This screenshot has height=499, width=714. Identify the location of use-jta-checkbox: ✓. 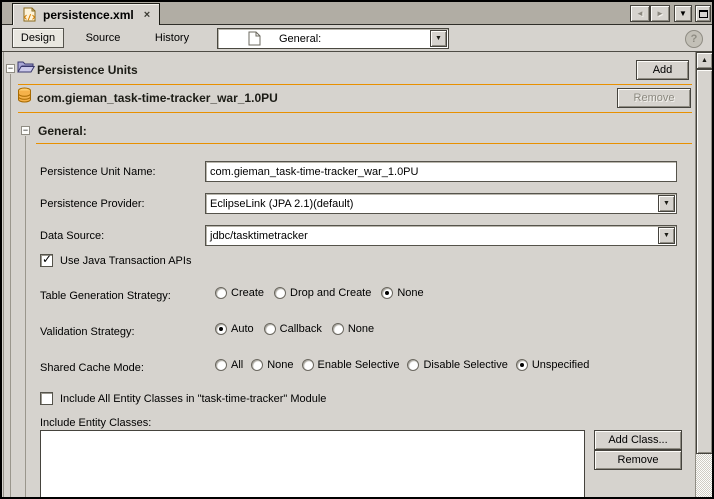
(46, 259).